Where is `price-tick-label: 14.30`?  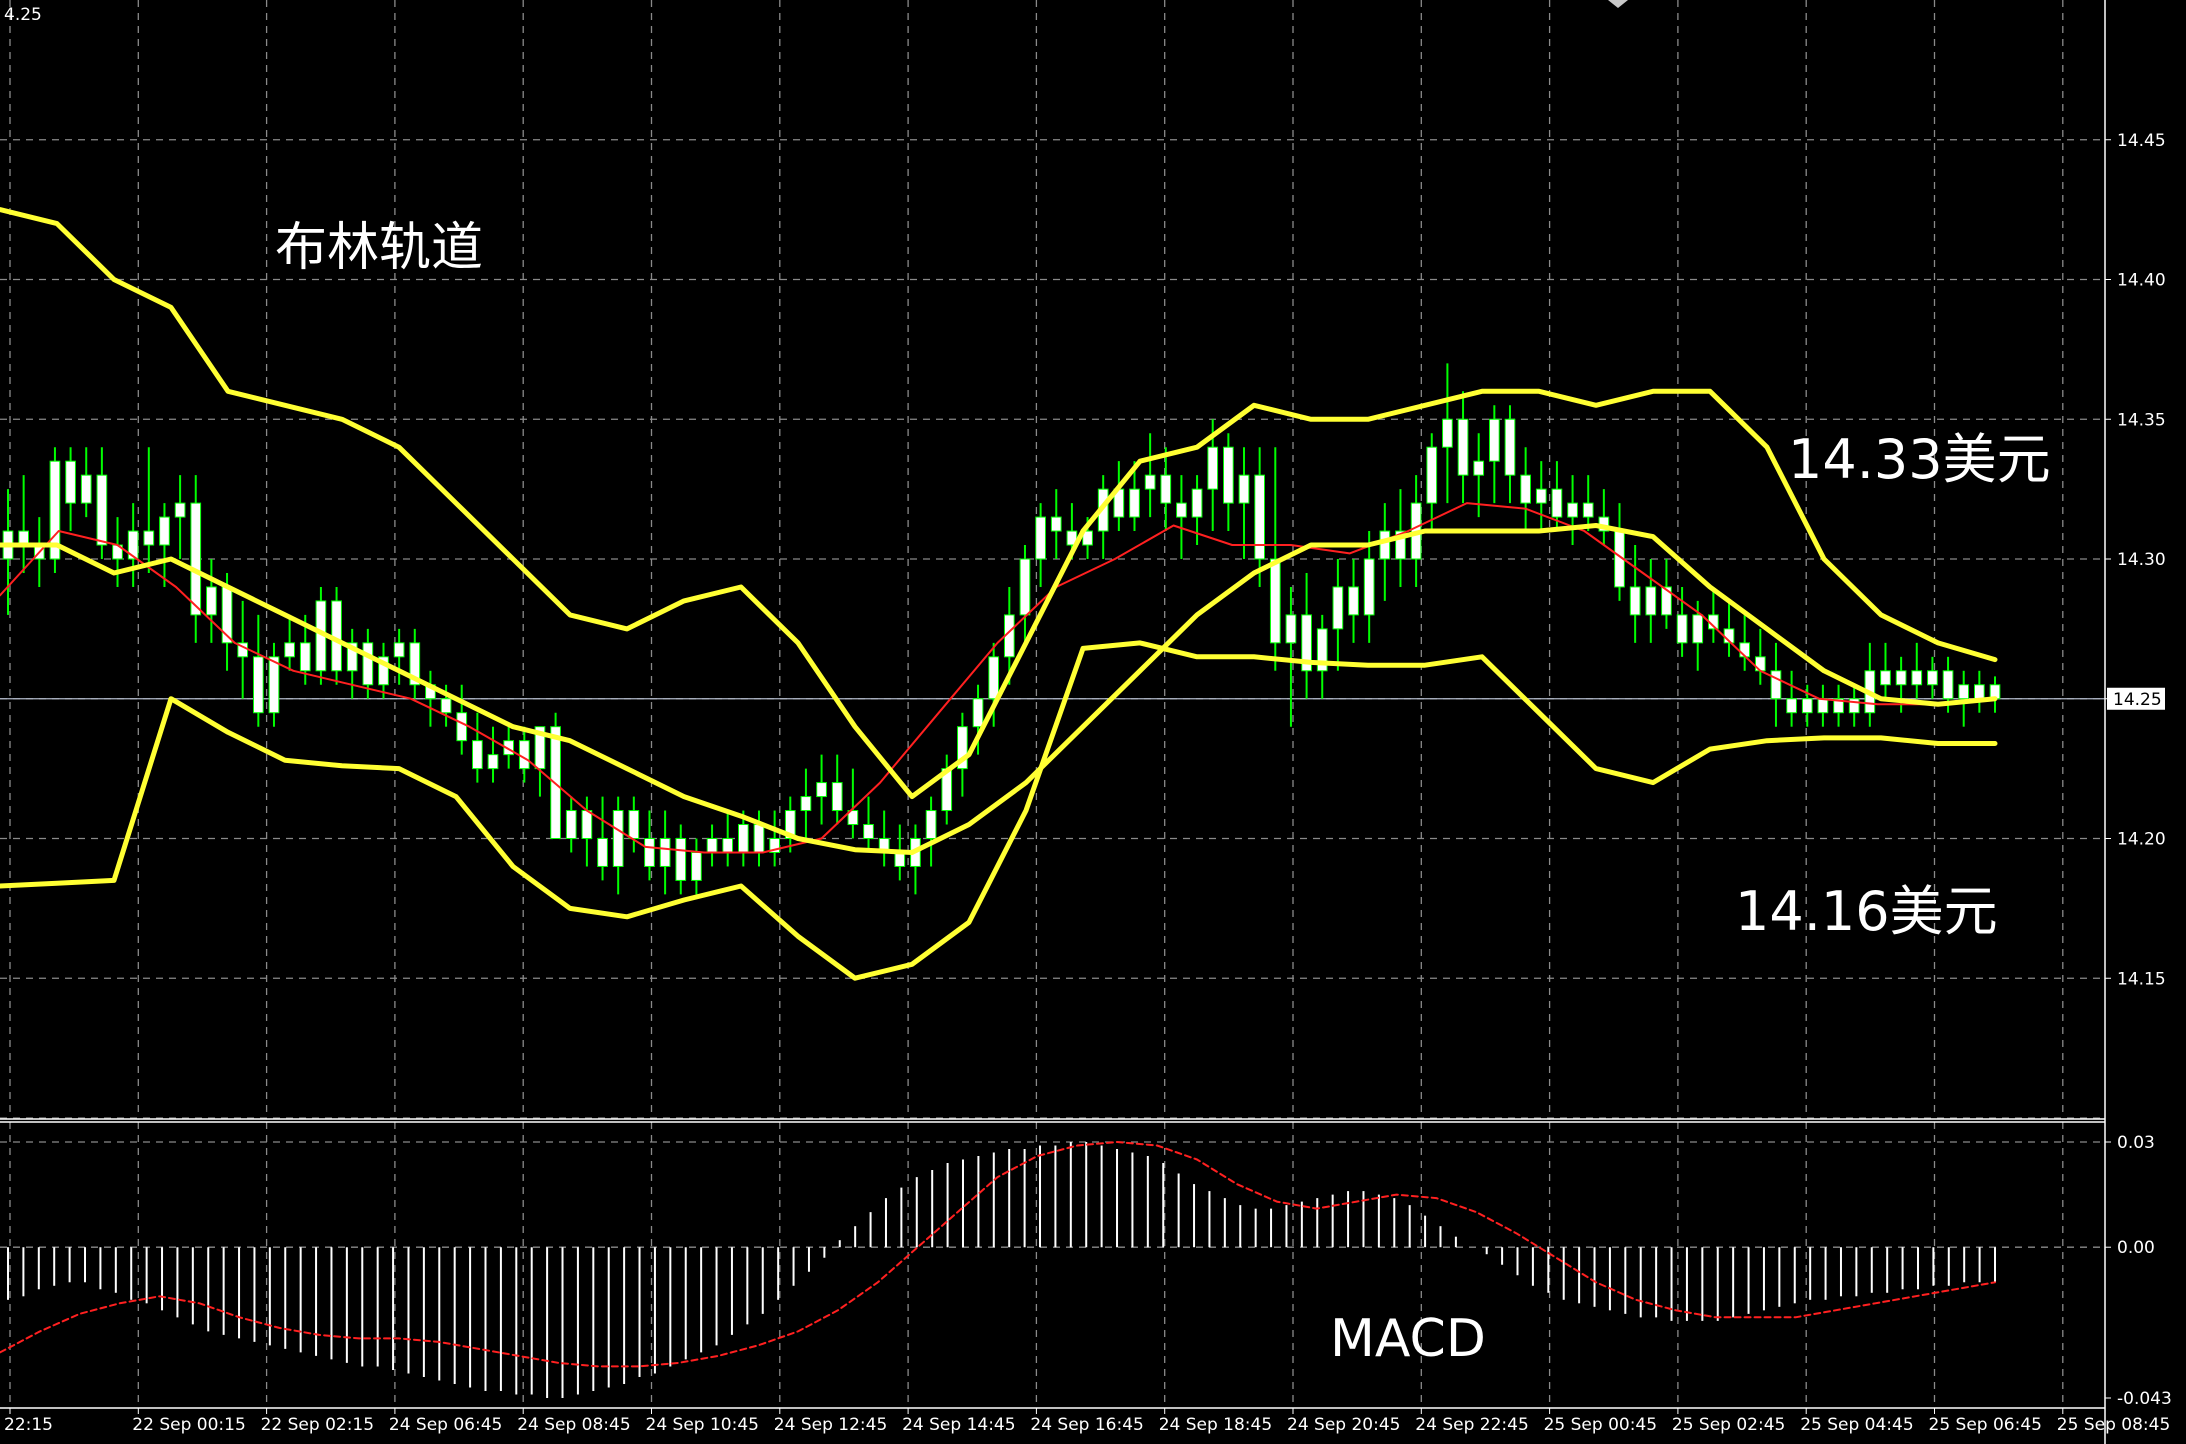
price-tick-label: 14.30 is located at coordinates (2141, 560).